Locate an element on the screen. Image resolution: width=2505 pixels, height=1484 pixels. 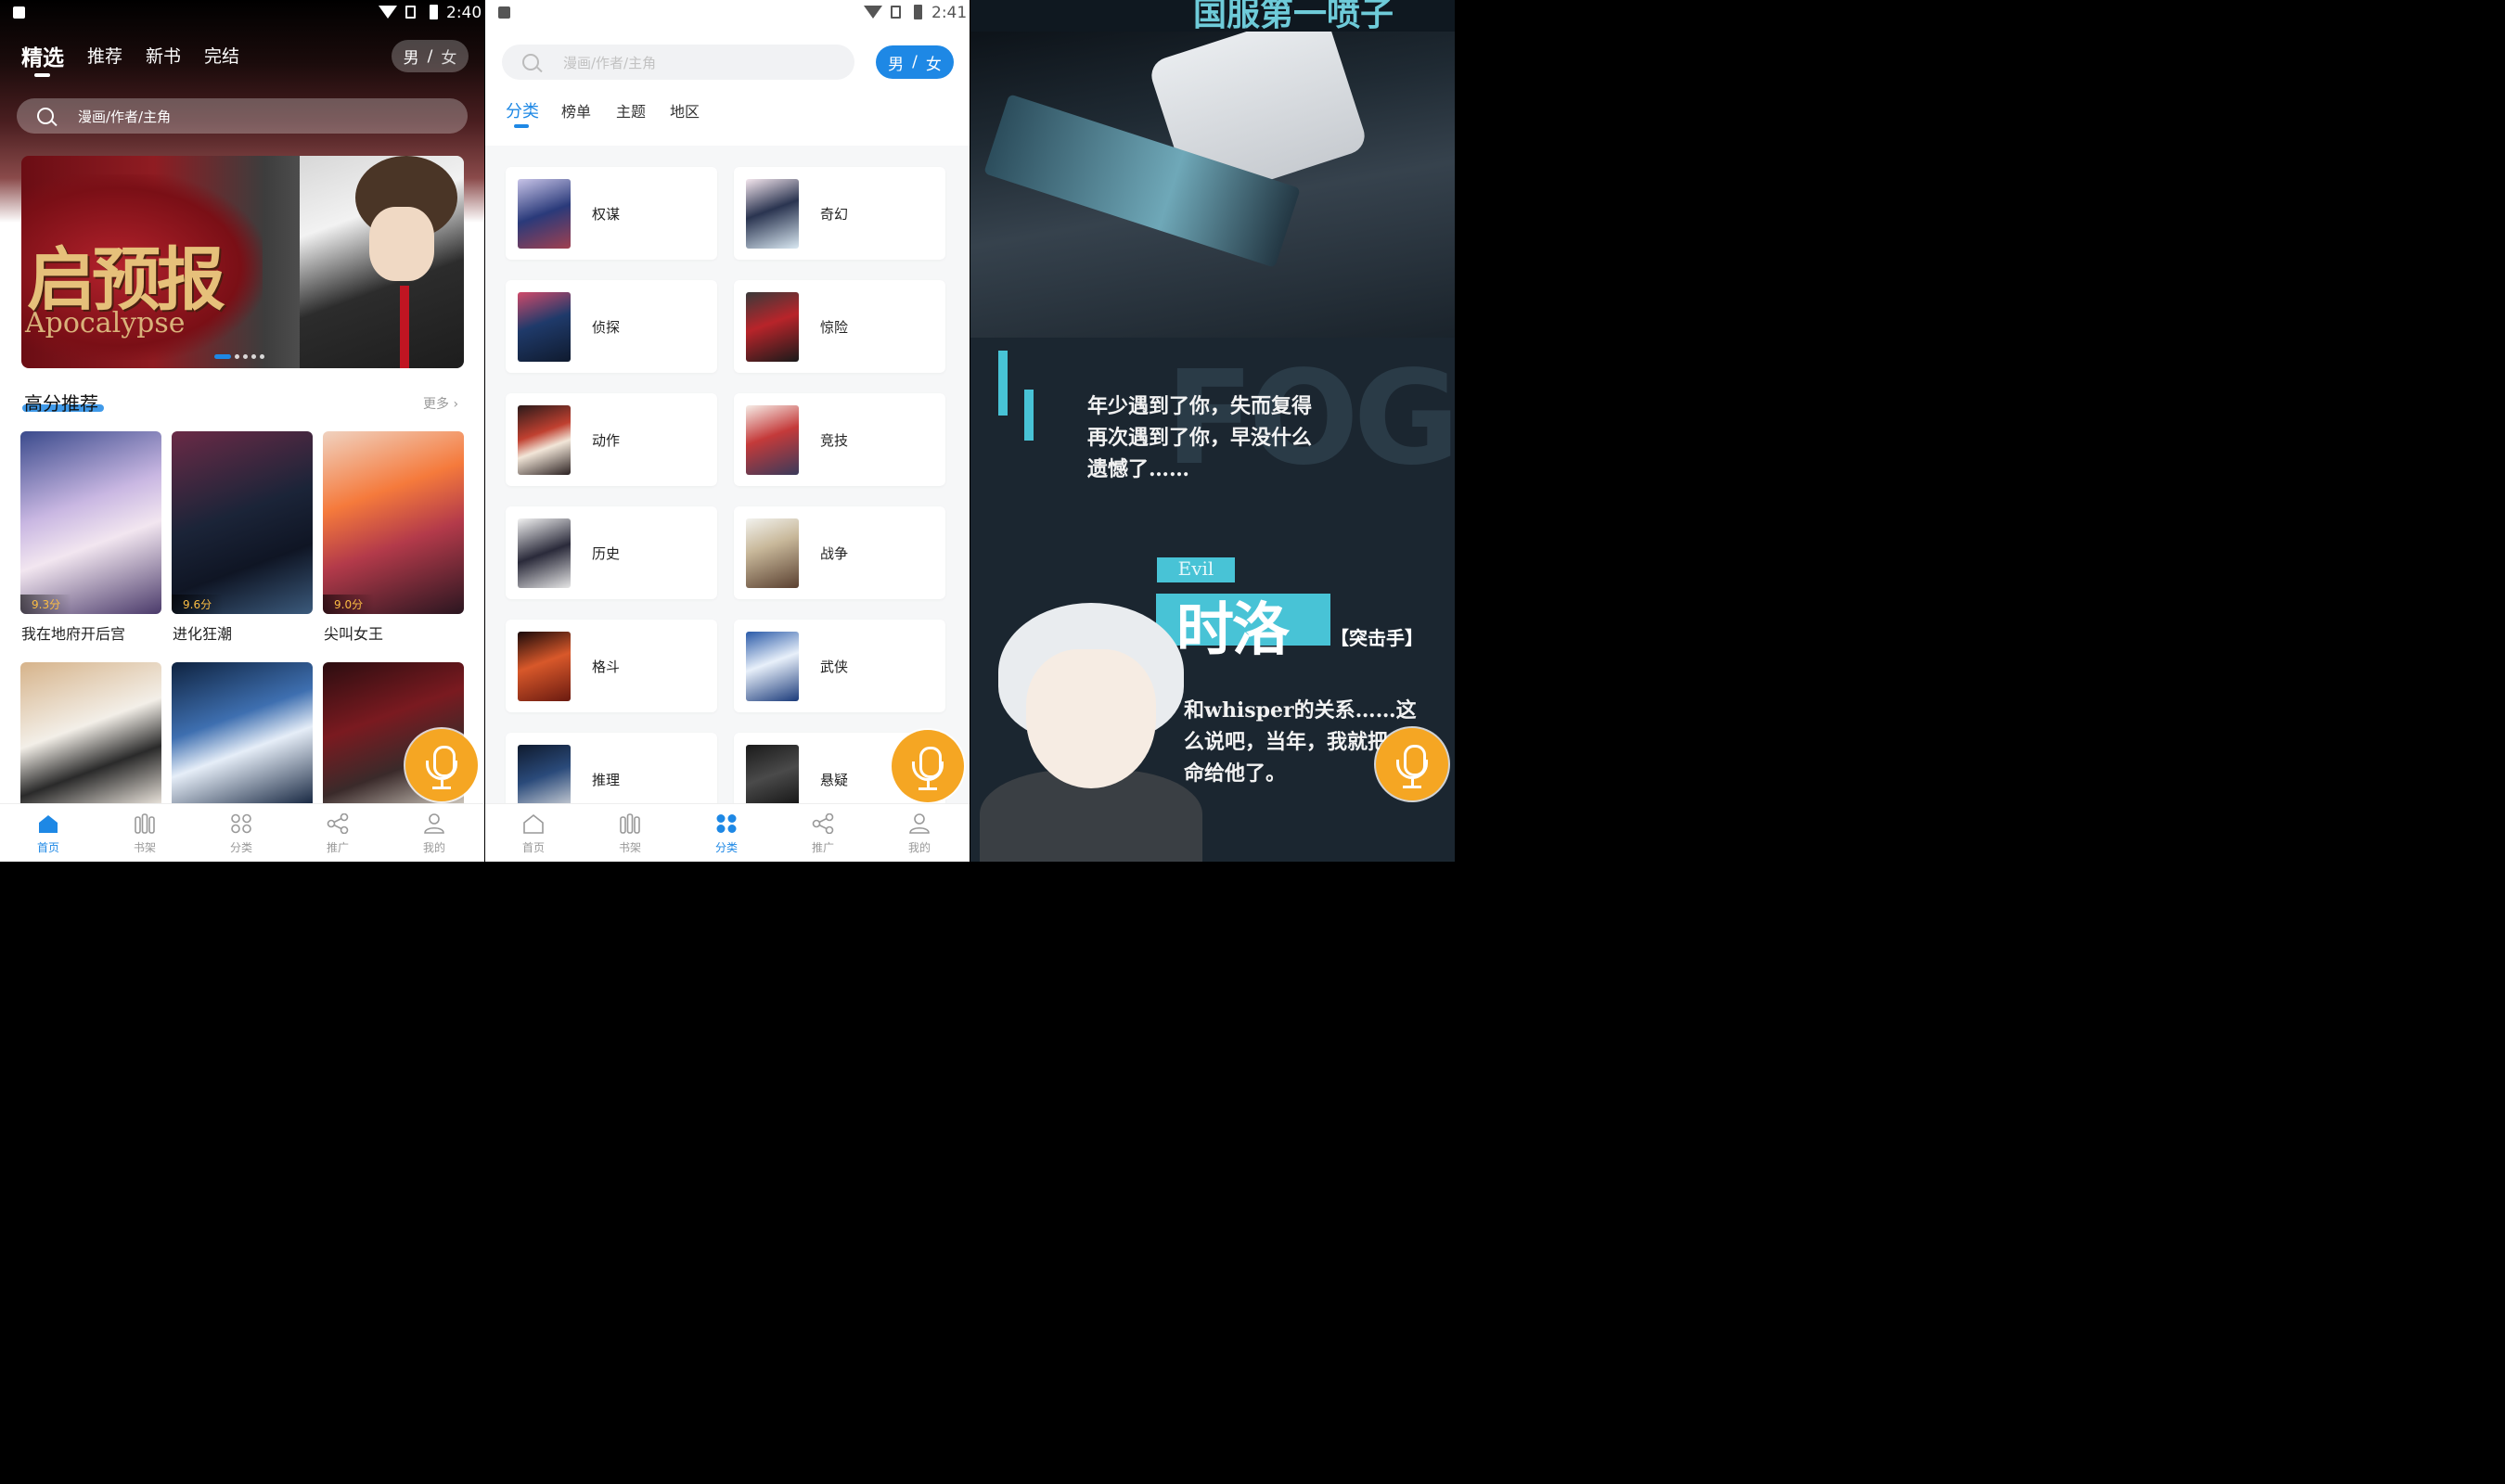
more-link: 更多 › is located at coordinates (440, 403).